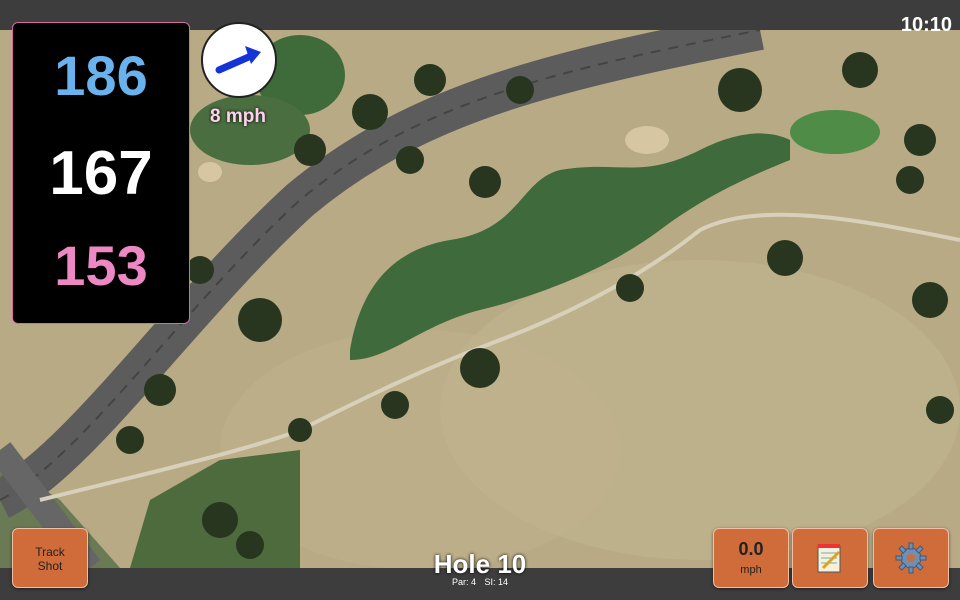  I want to click on center-distance: 167, so click(101, 173).